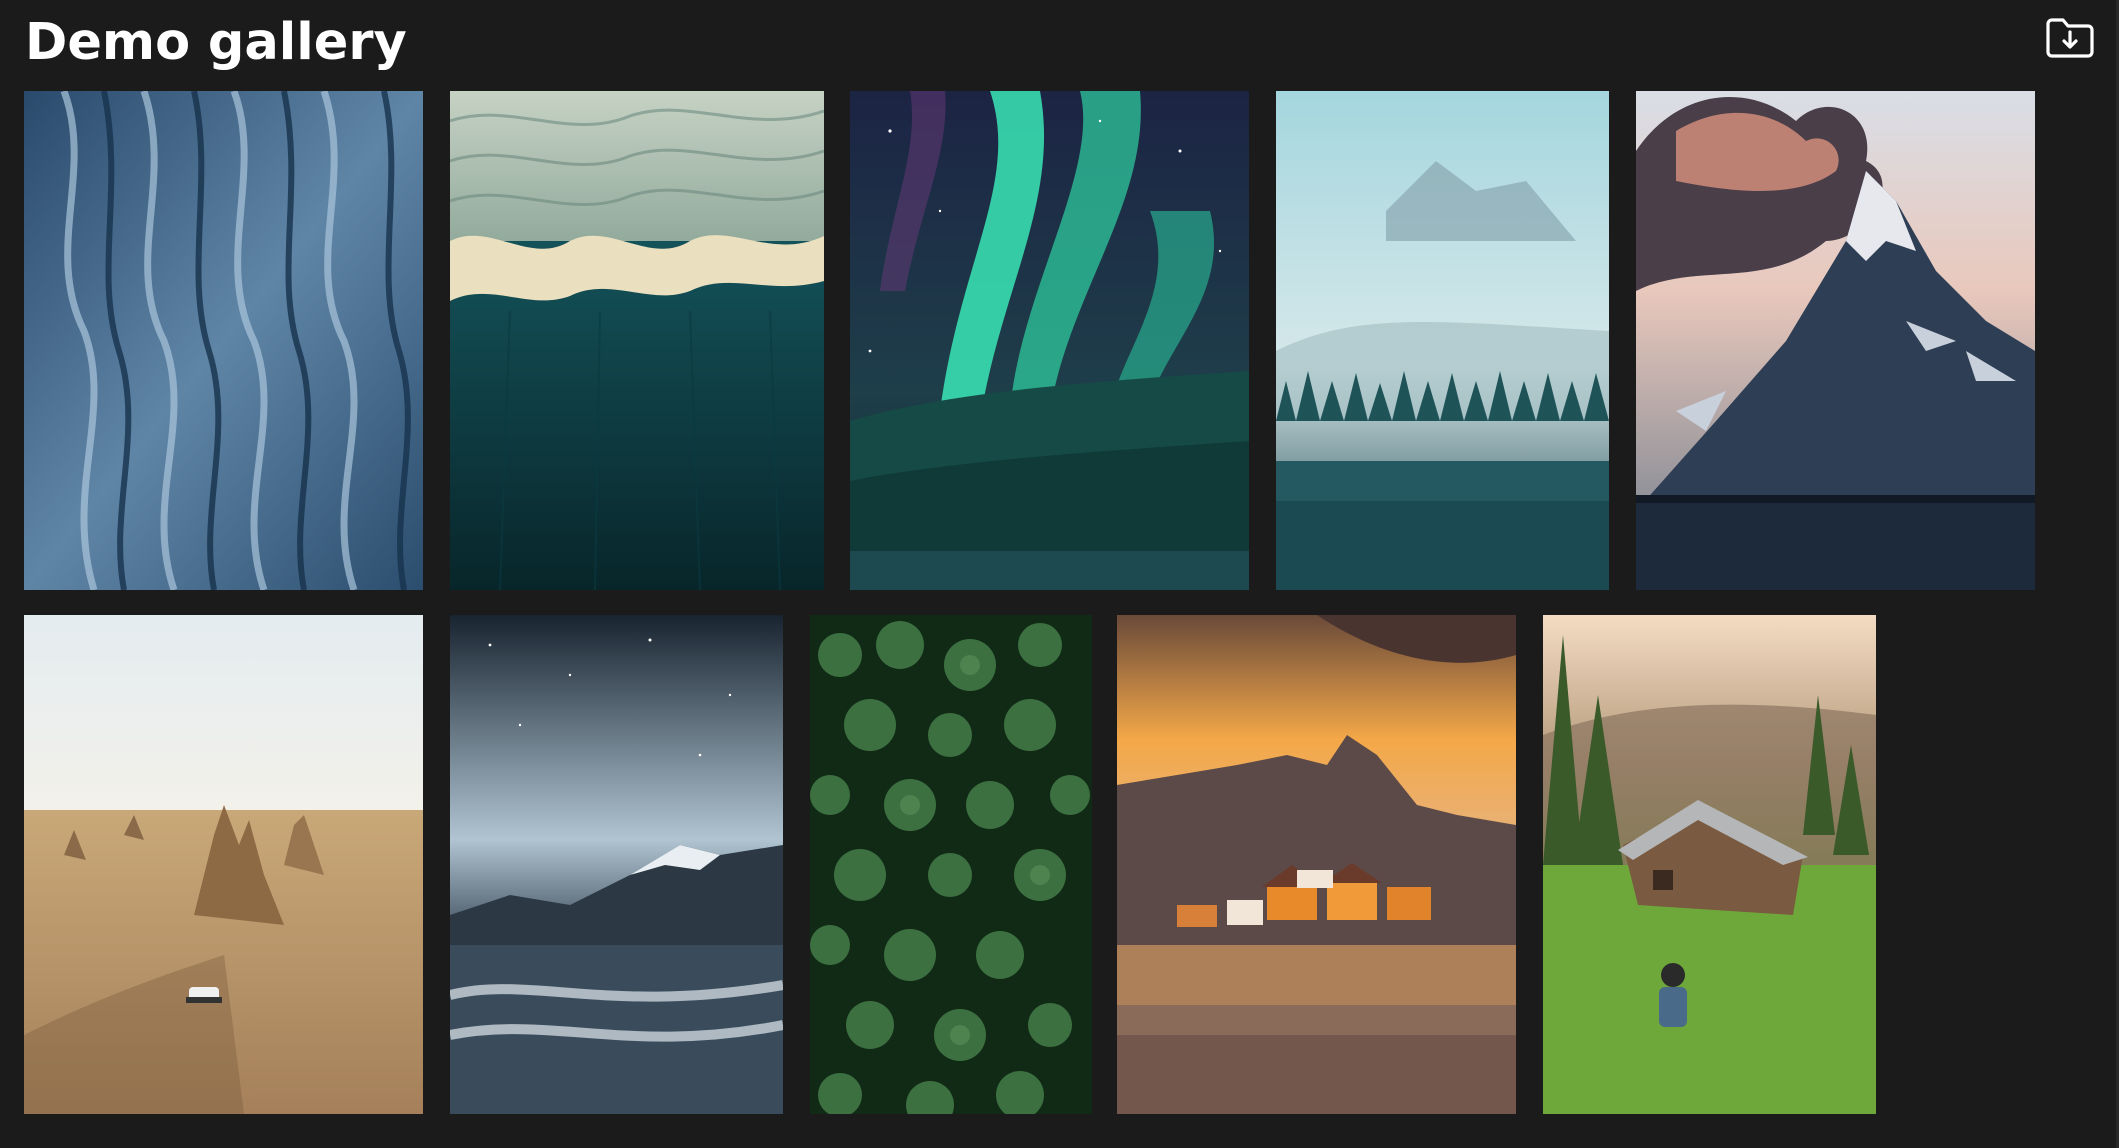  I want to click on gallery-image-desert, so click(223, 864).